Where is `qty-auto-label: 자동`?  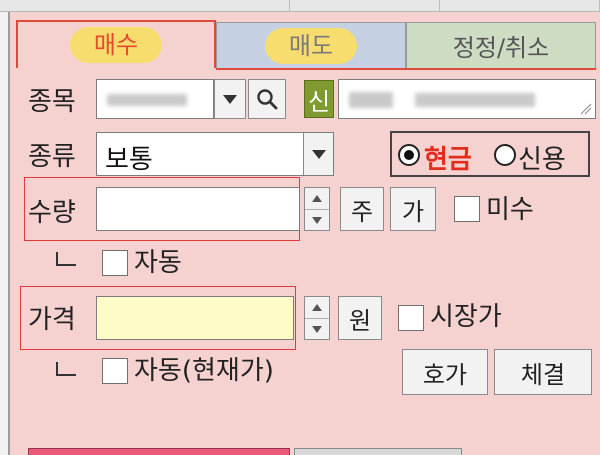 qty-auto-label: 자동 is located at coordinates (158, 263).